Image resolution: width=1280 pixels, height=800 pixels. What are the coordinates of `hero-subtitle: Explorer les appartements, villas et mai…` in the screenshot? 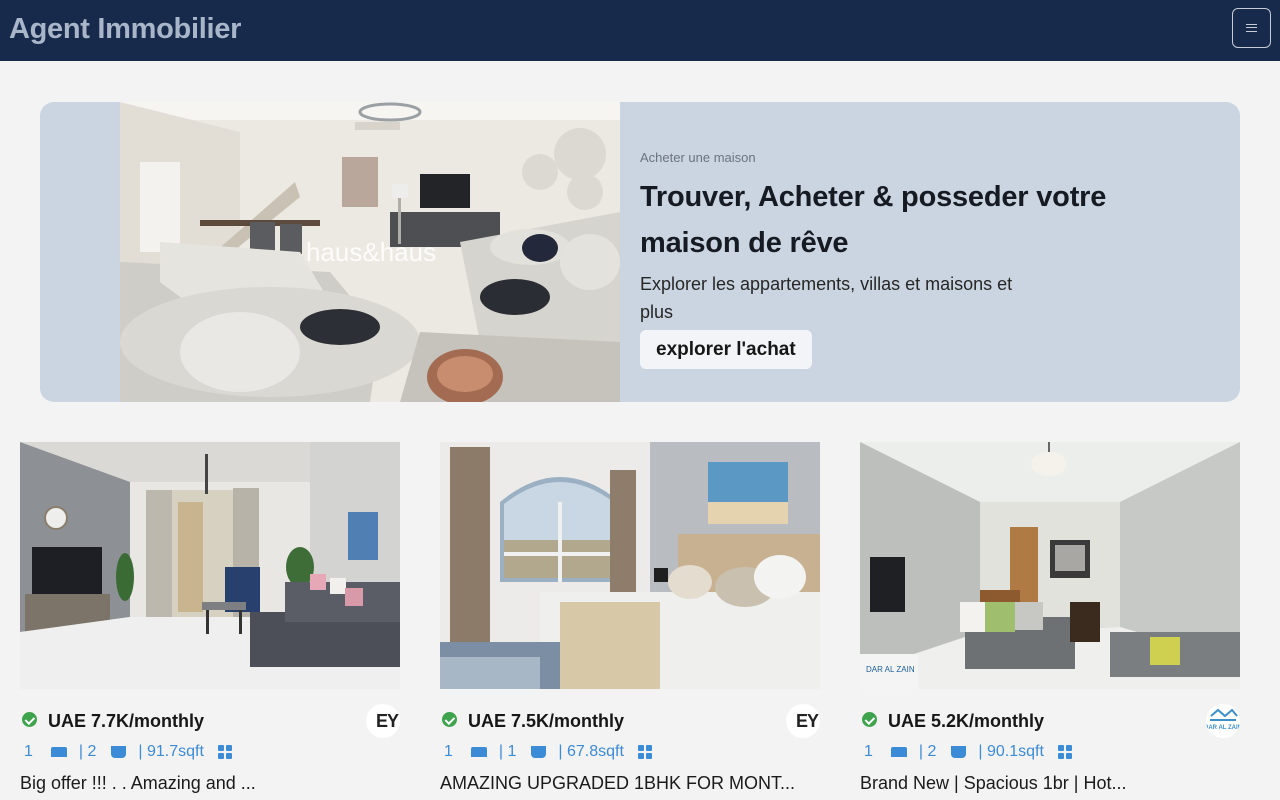 It's located at (826, 298).